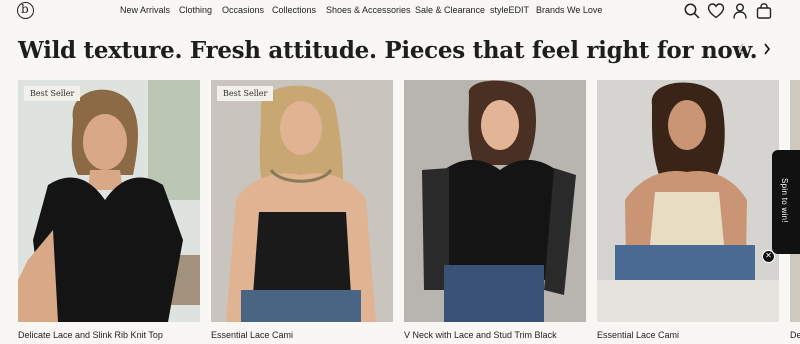  I want to click on spin-to-win-tab: Spin to win!, so click(786, 202).